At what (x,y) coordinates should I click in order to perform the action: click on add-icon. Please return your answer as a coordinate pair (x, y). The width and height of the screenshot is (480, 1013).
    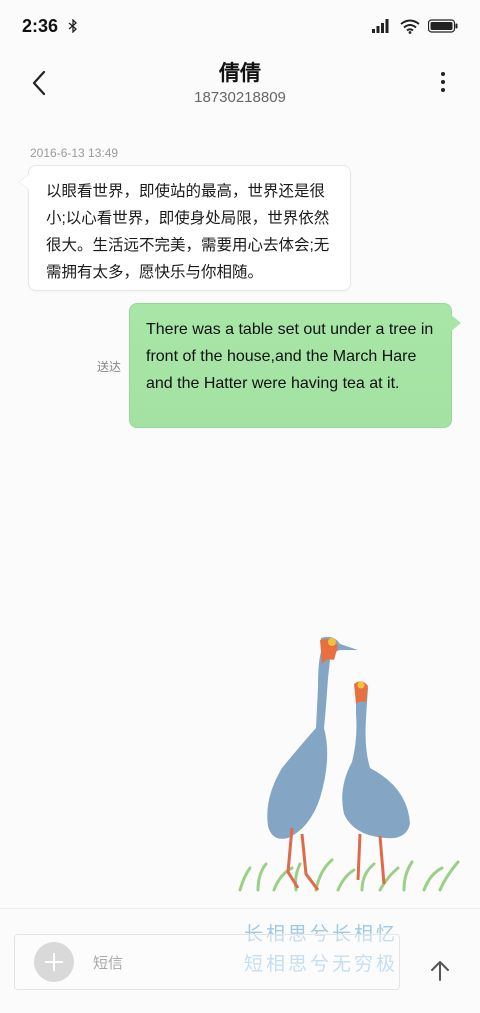
    Looking at the image, I should click on (54, 962).